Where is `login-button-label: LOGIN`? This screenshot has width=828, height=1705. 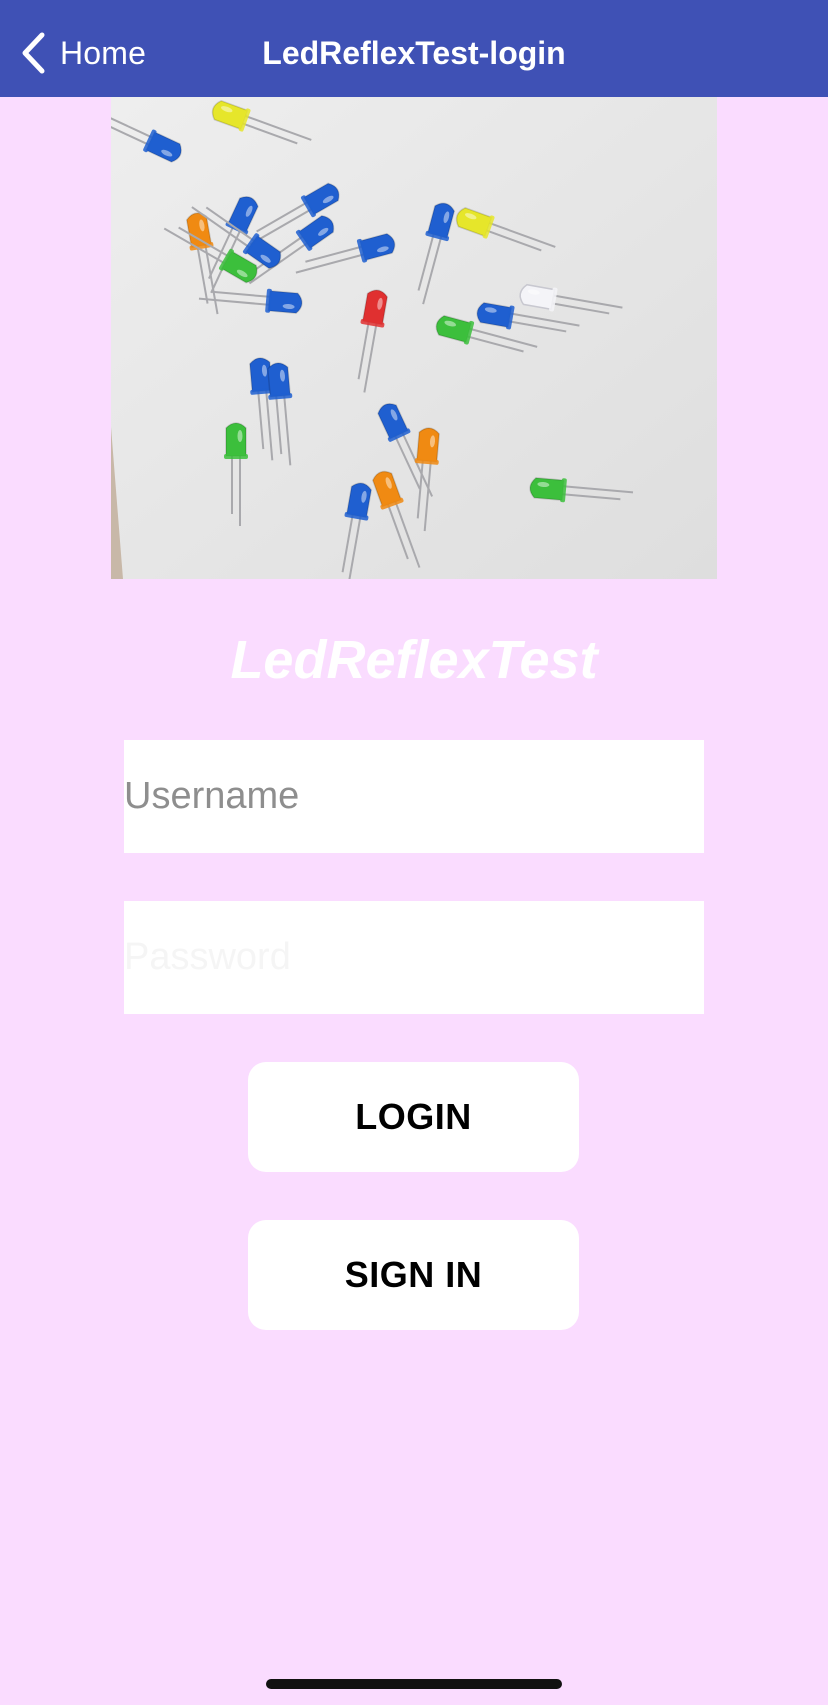
login-button-label: LOGIN is located at coordinates (413, 1116).